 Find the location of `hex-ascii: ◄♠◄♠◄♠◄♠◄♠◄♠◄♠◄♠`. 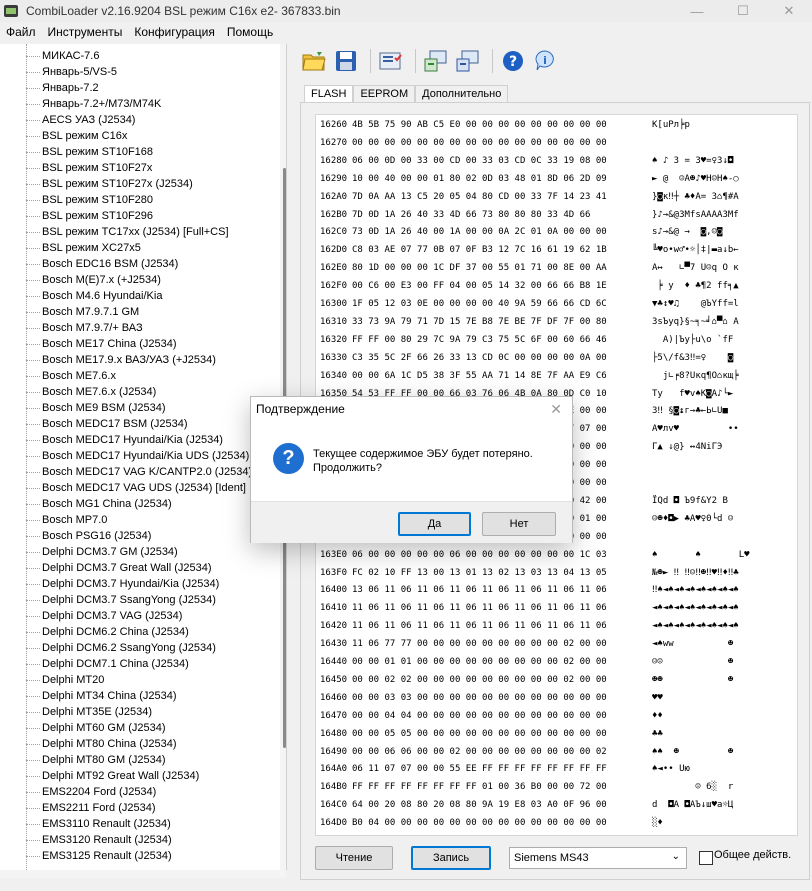

hex-ascii: ◄♠◄♠◄♠◄♠◄♠◄♠◄♠◄♠ is located at coordinates (695, 608).